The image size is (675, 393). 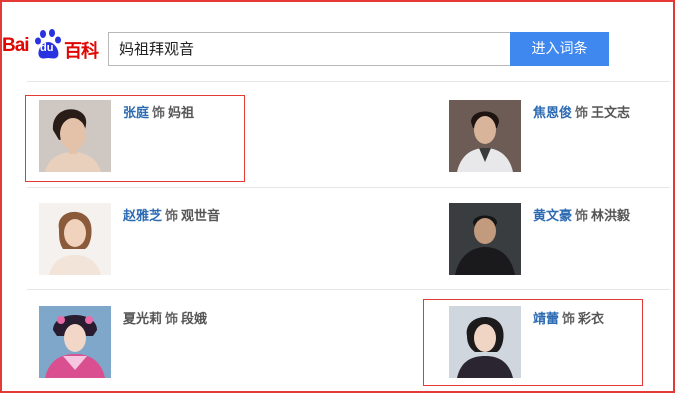 I want to click on actor-name-link: 焦恩俊, so click(x=552, y=113).